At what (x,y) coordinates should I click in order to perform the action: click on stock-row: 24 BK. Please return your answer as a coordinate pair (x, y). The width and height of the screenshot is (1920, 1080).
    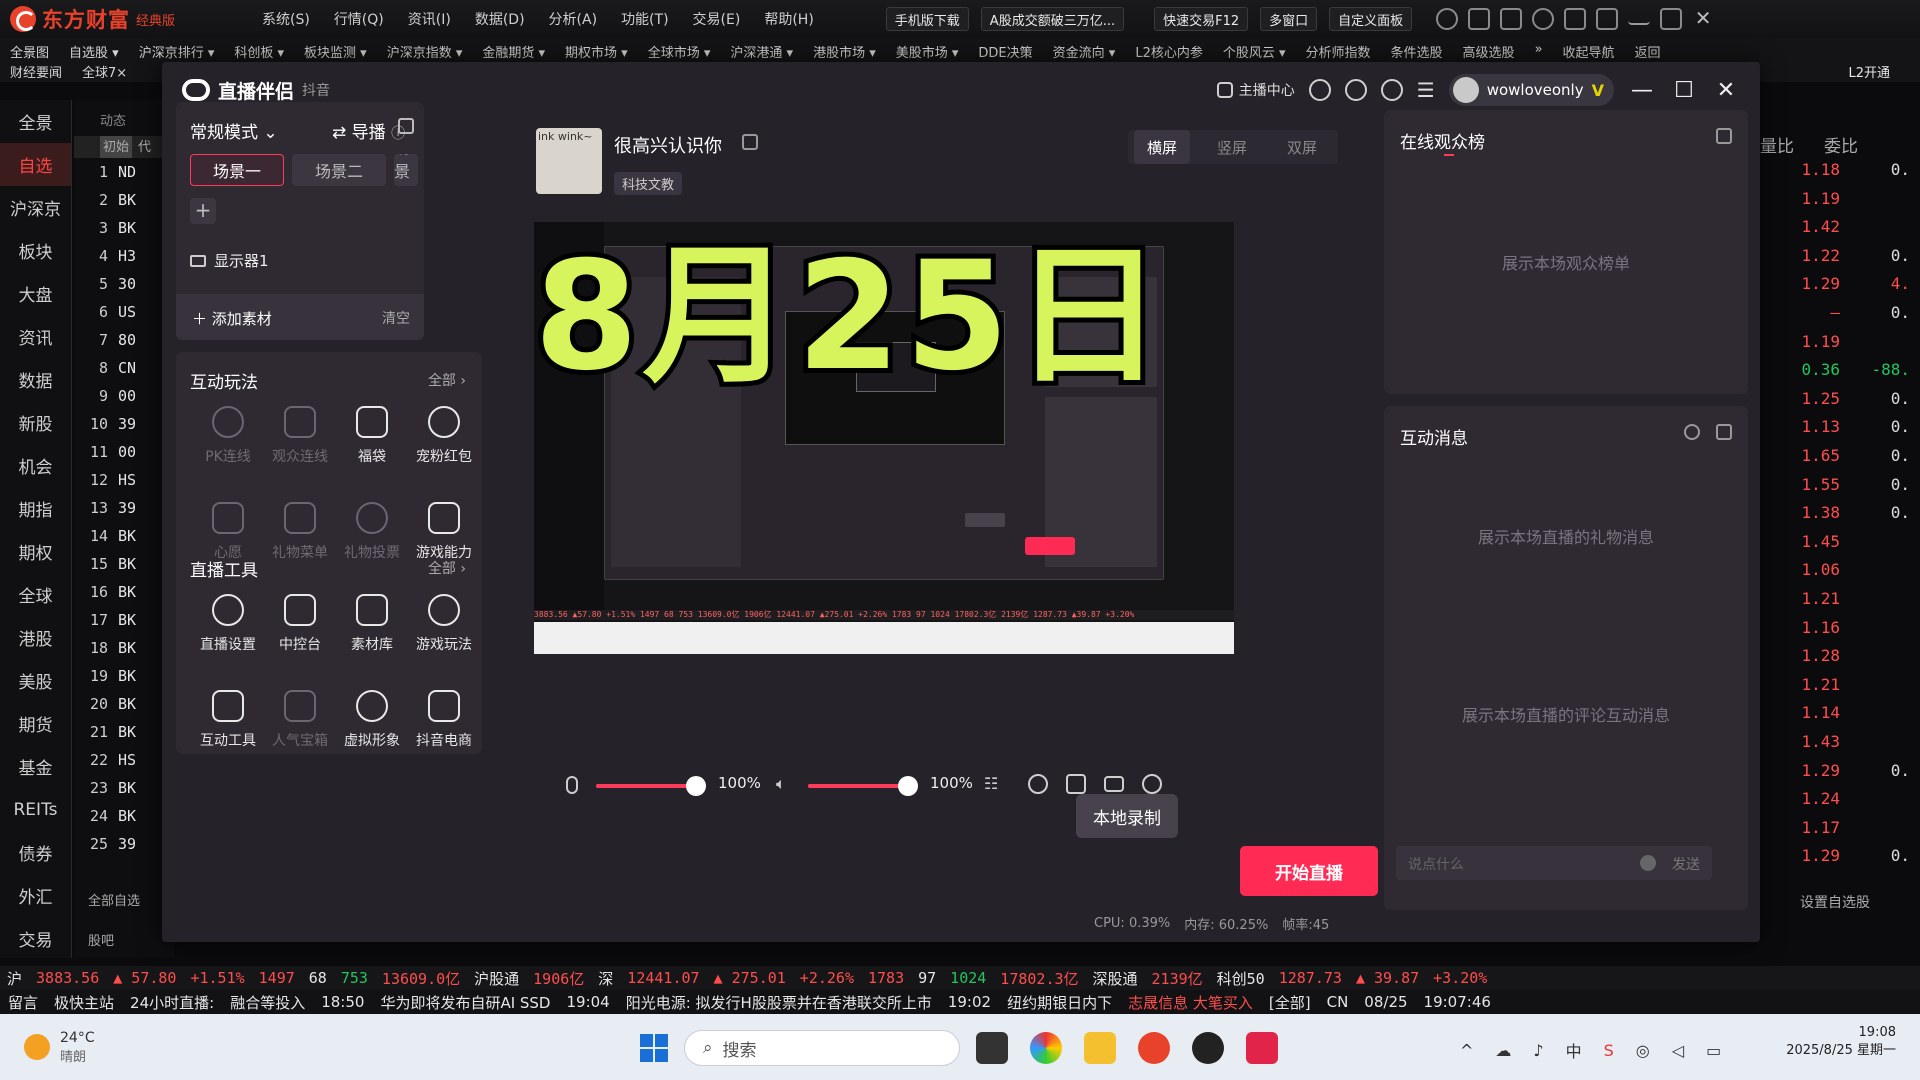
    Looking at the image, I should click on (124, 816).